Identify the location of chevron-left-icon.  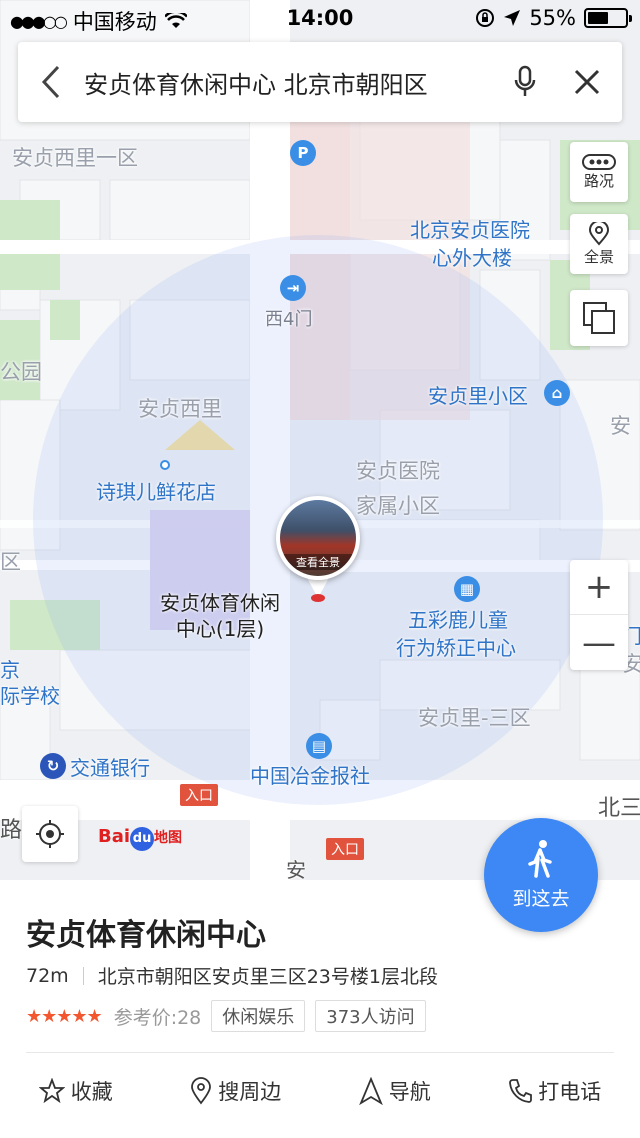
(50, 82).